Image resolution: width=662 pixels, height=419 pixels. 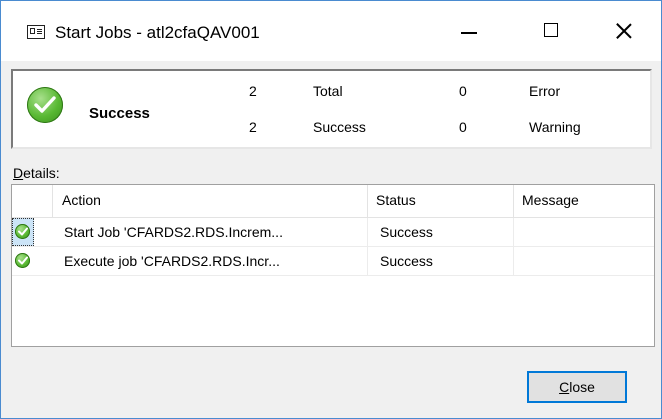 What do you see at coordinates (551, 31) in the screenshot?
I see `maximize-button` at bounding box center [551, 31].